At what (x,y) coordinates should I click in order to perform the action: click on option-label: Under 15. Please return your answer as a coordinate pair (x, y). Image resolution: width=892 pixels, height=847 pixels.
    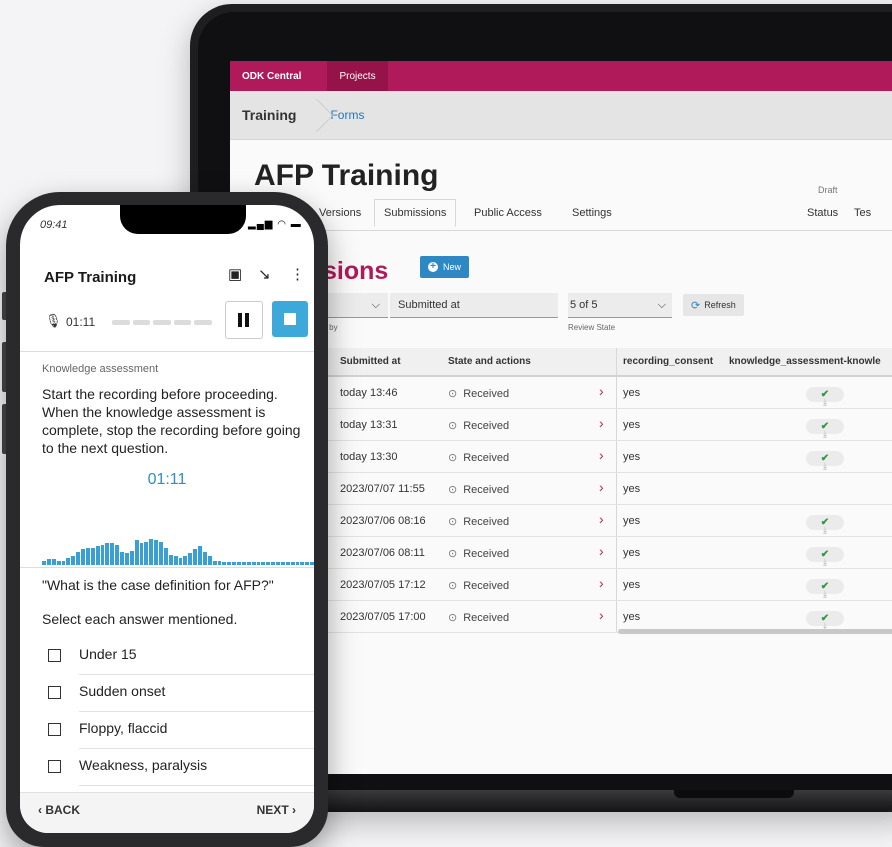
    Looking at the image, I should click on (108, 654).